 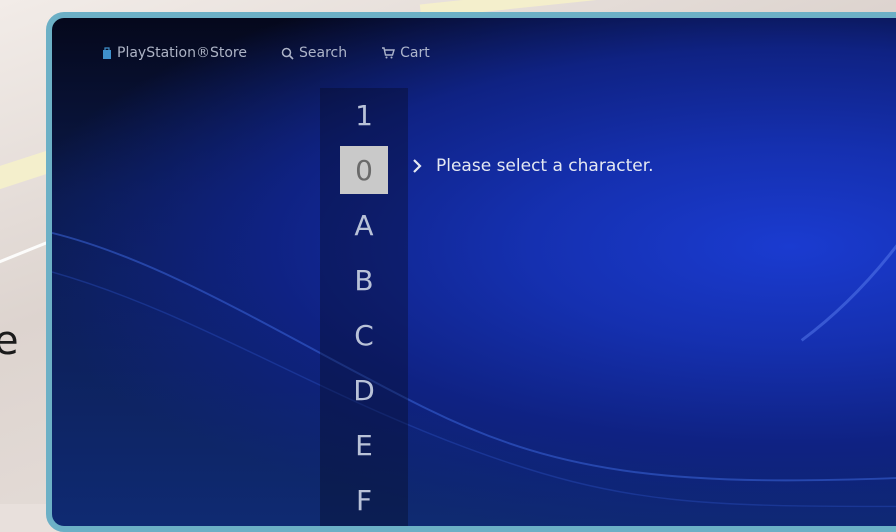 What do you see at coordinates (474, 53) in the screenshot?
I see `top-menu-bar: PlayStation®Store Search Cart` at bounding box center [474, 53].